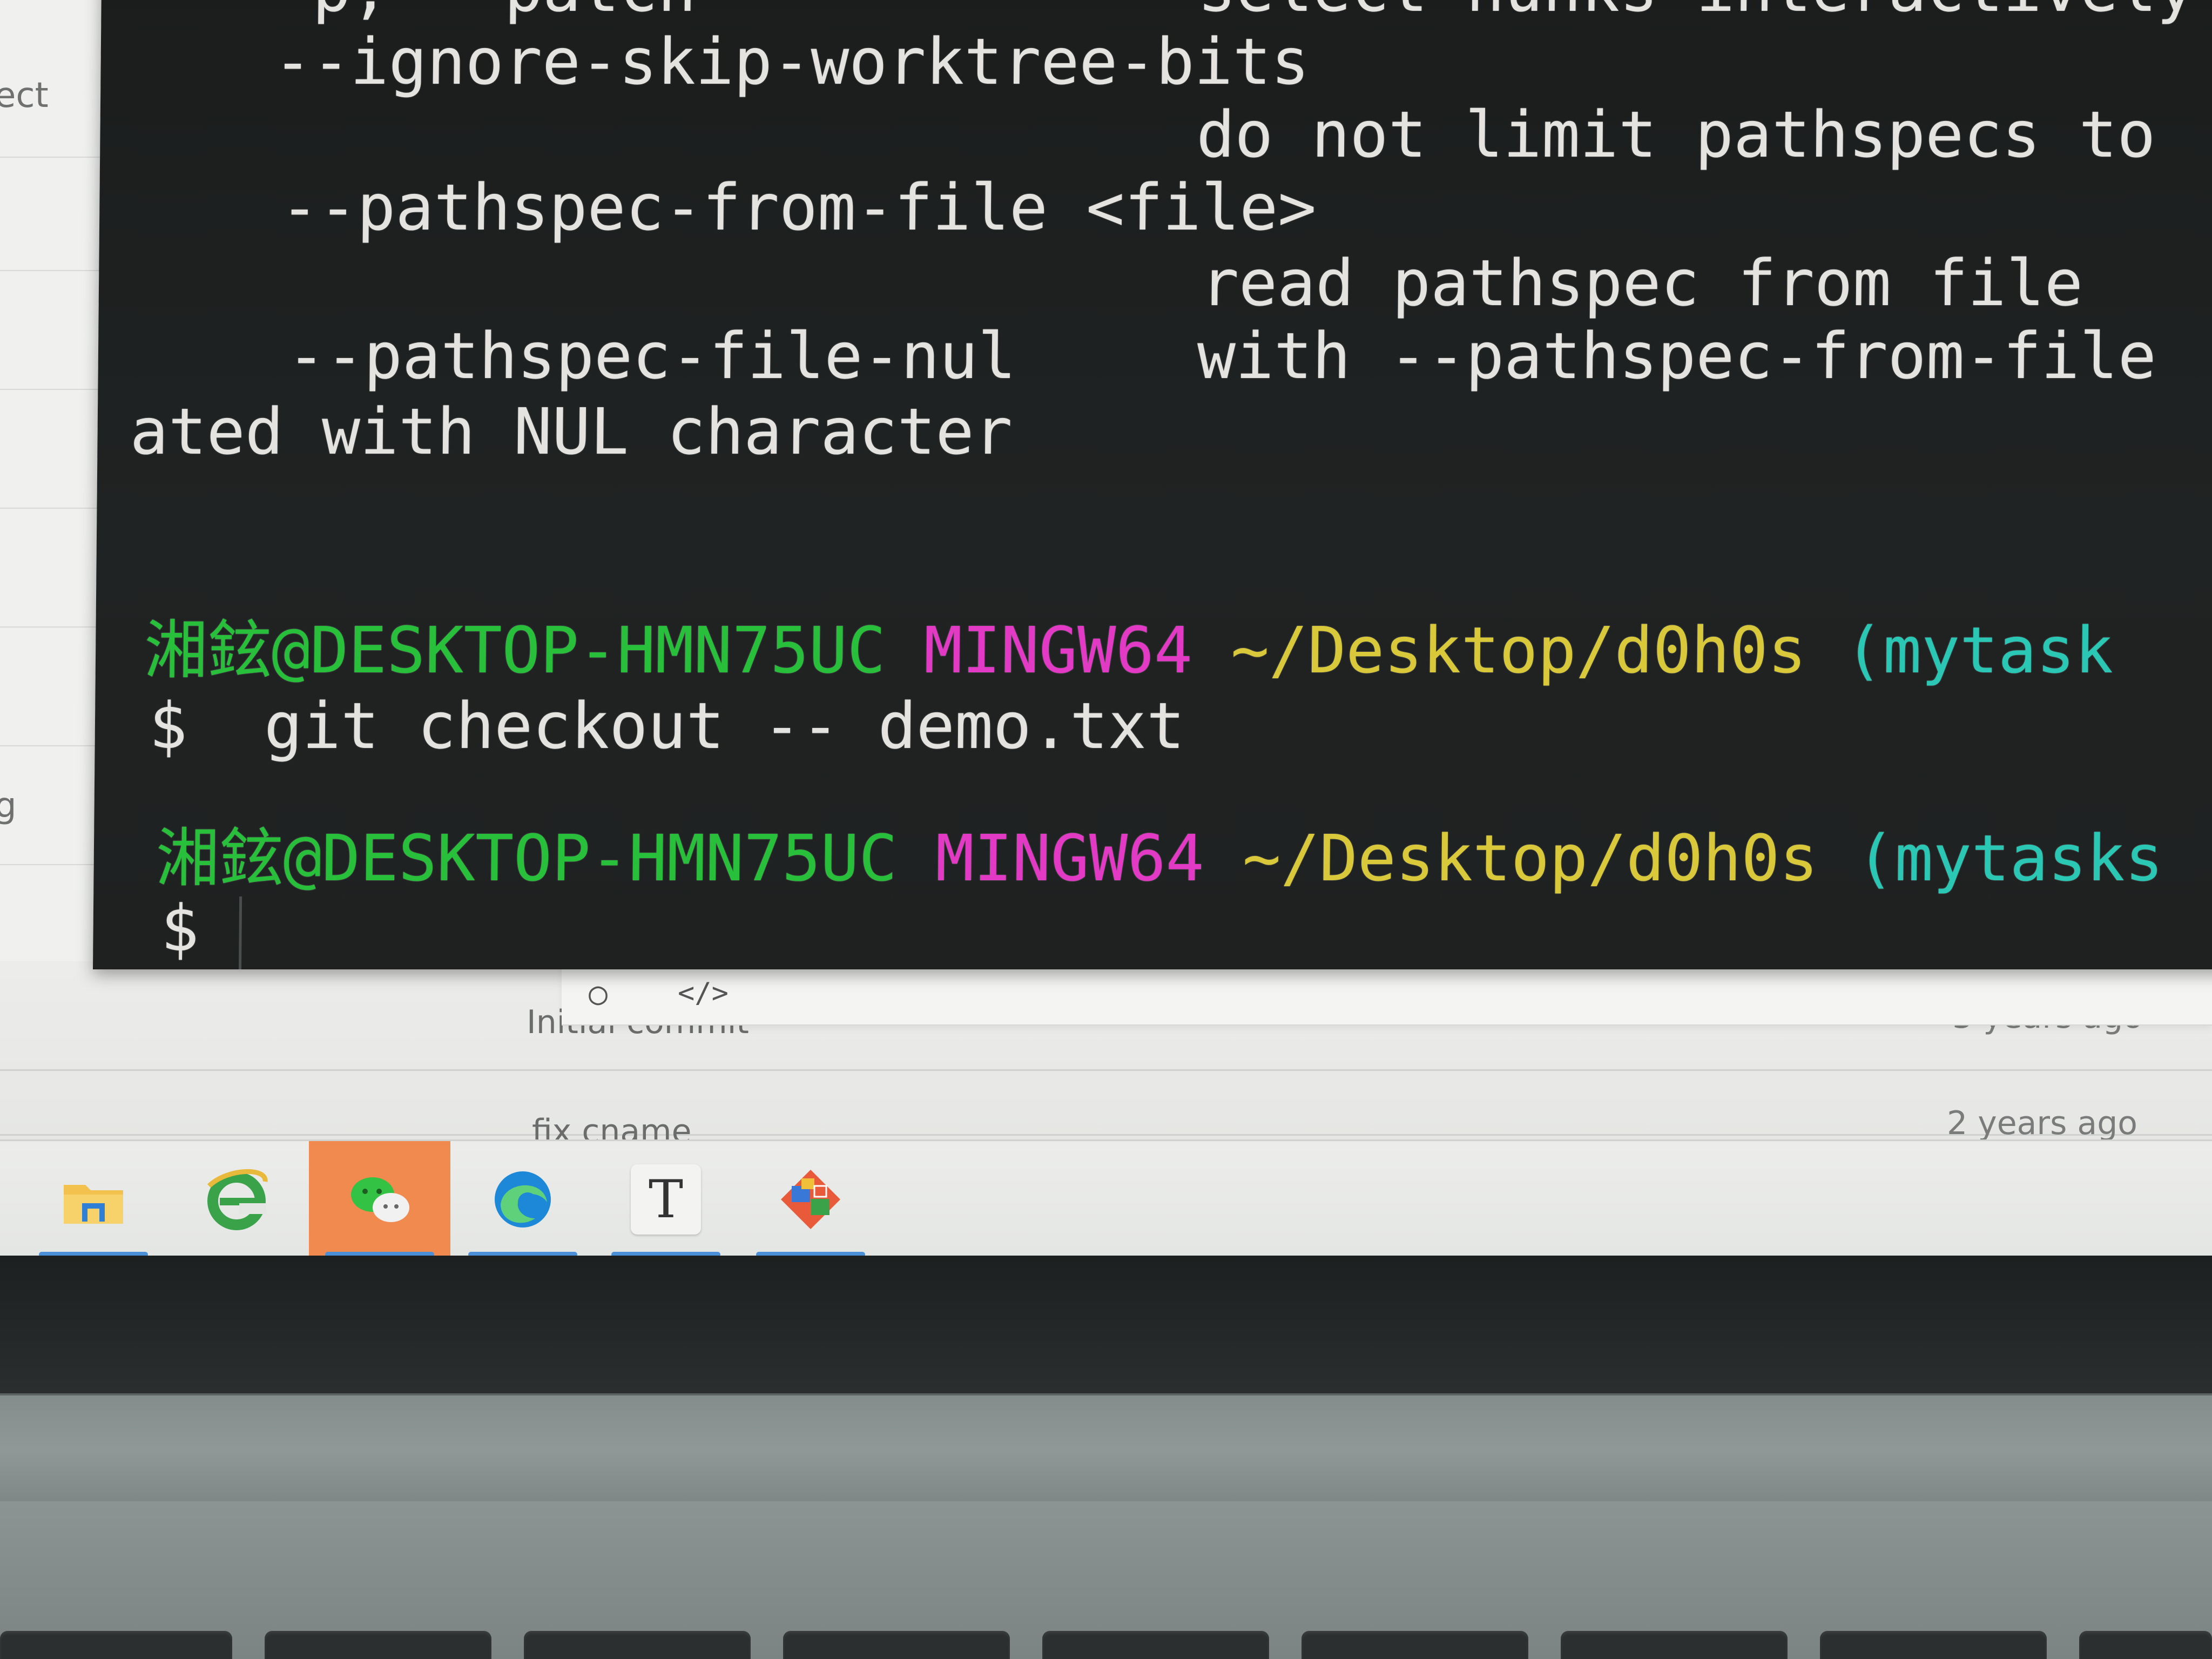 This screenshot has height=1659, width=2212. Describe the element at coordinates (24, 96) in the screenshot. I see `left-pane-item-label: ect` at that location.